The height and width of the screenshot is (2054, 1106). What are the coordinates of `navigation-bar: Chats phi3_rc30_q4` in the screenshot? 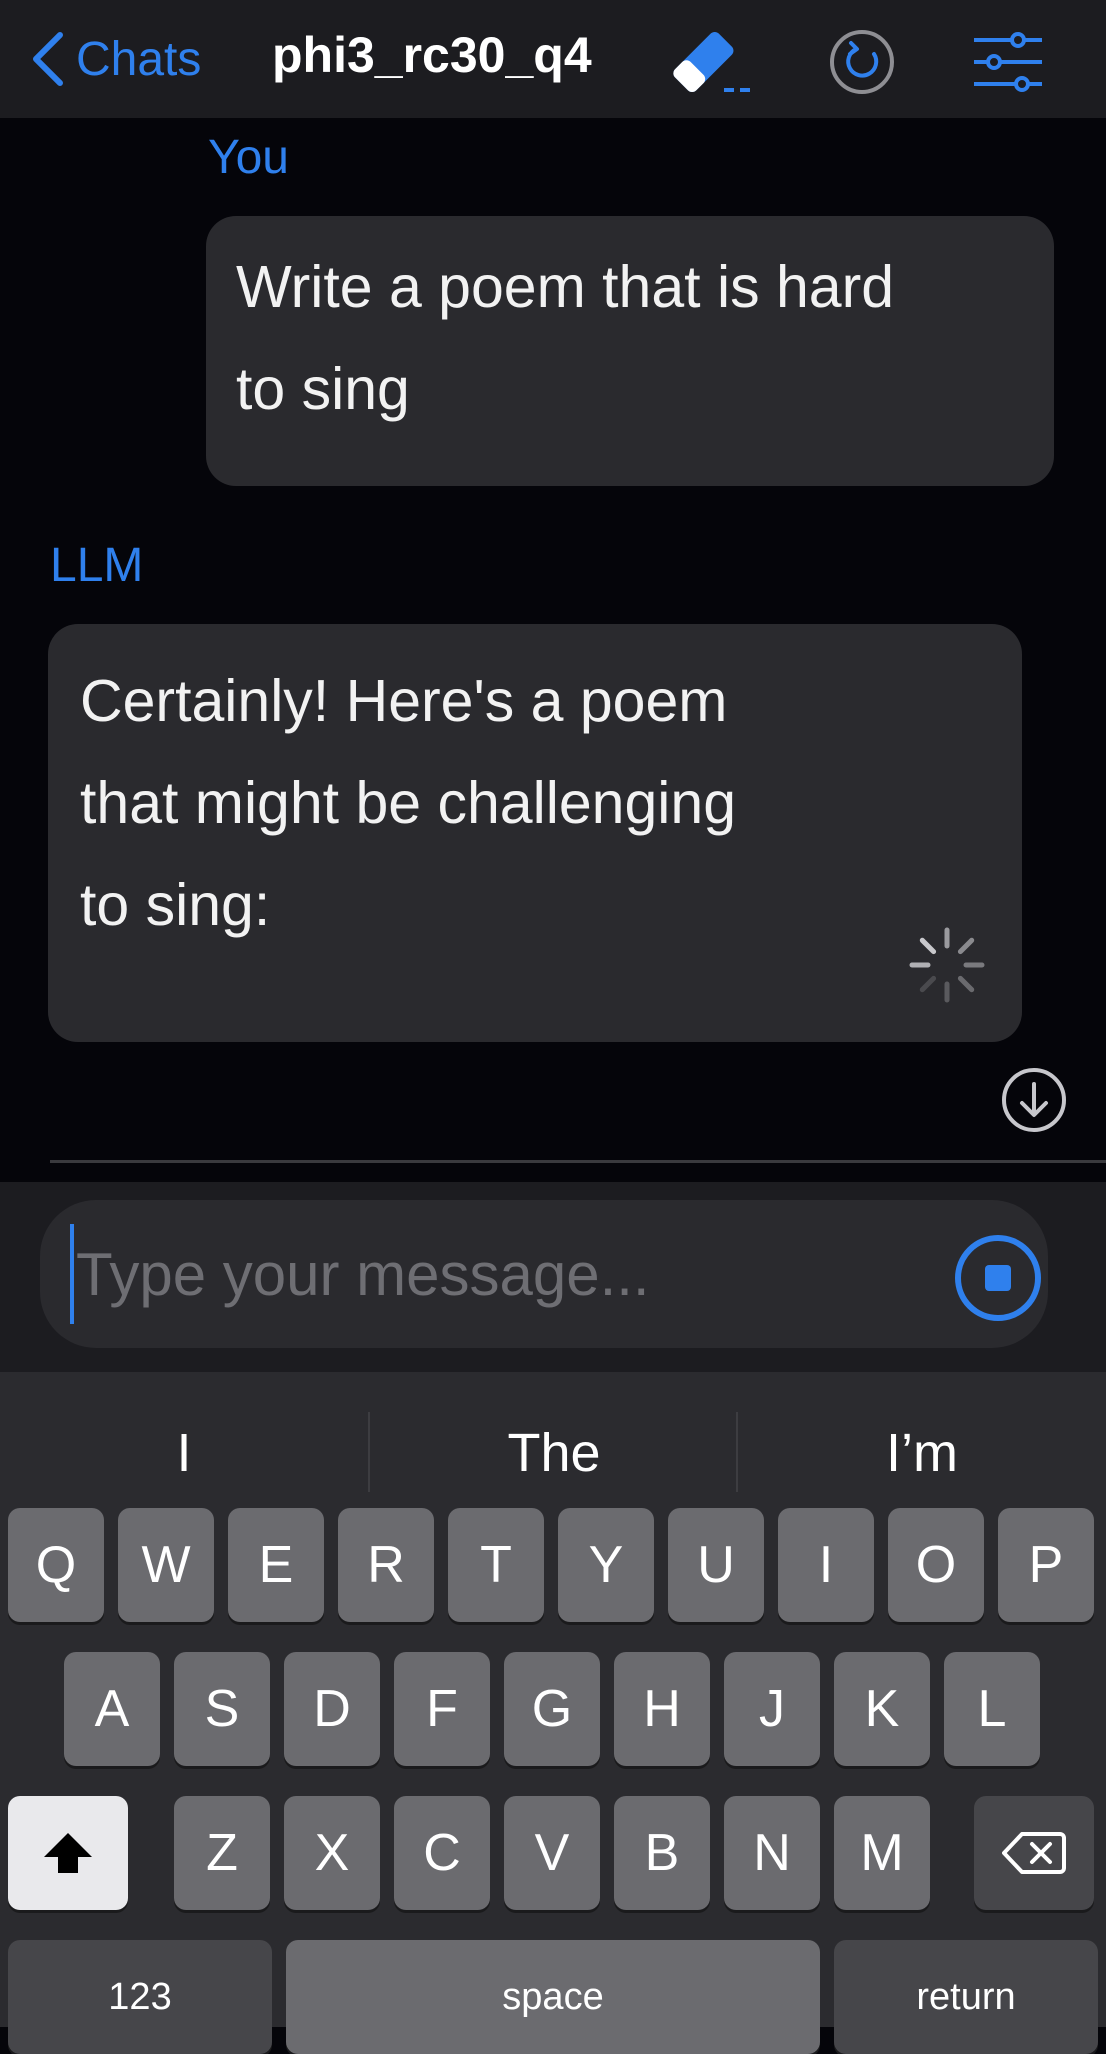 It's located at (553, 59).